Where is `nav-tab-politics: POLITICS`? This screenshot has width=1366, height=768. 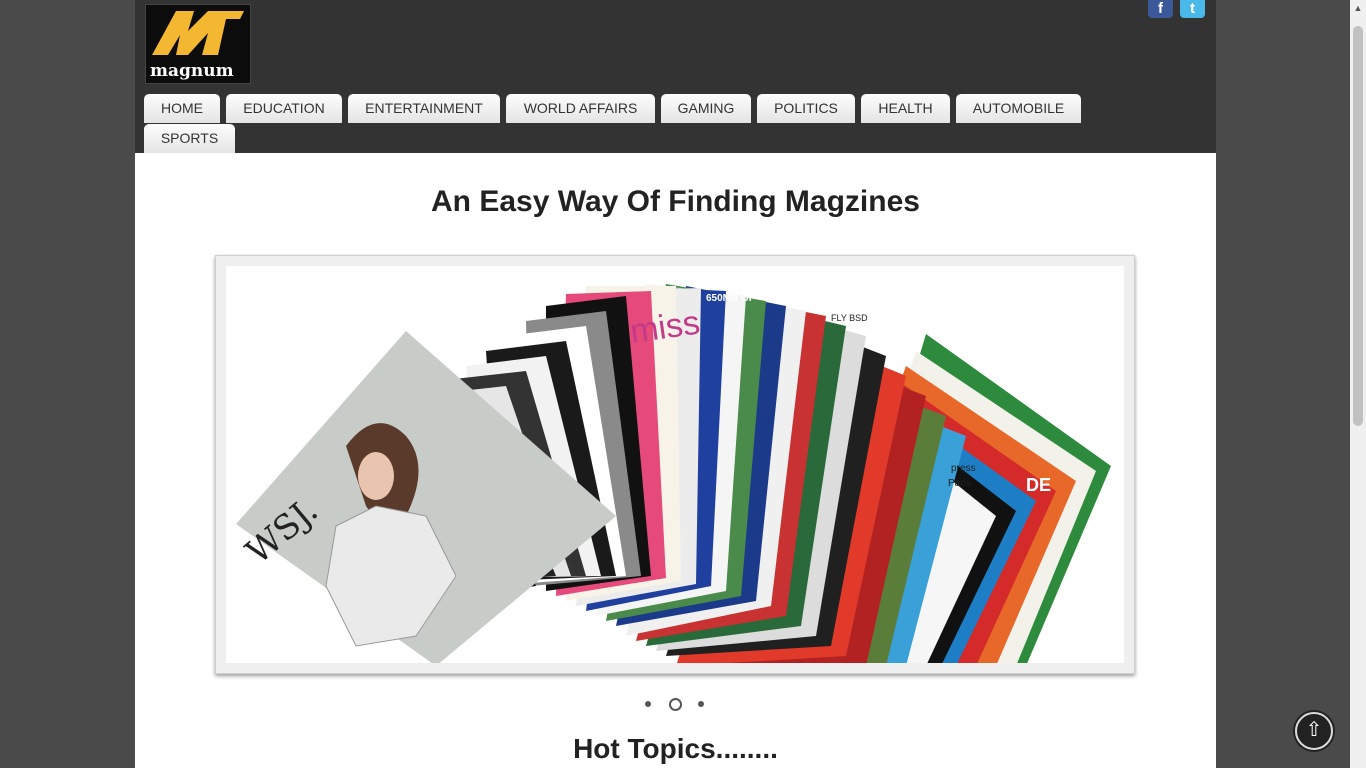 nav-tab-politics: POLITICS is located at coordinates (806, 108).